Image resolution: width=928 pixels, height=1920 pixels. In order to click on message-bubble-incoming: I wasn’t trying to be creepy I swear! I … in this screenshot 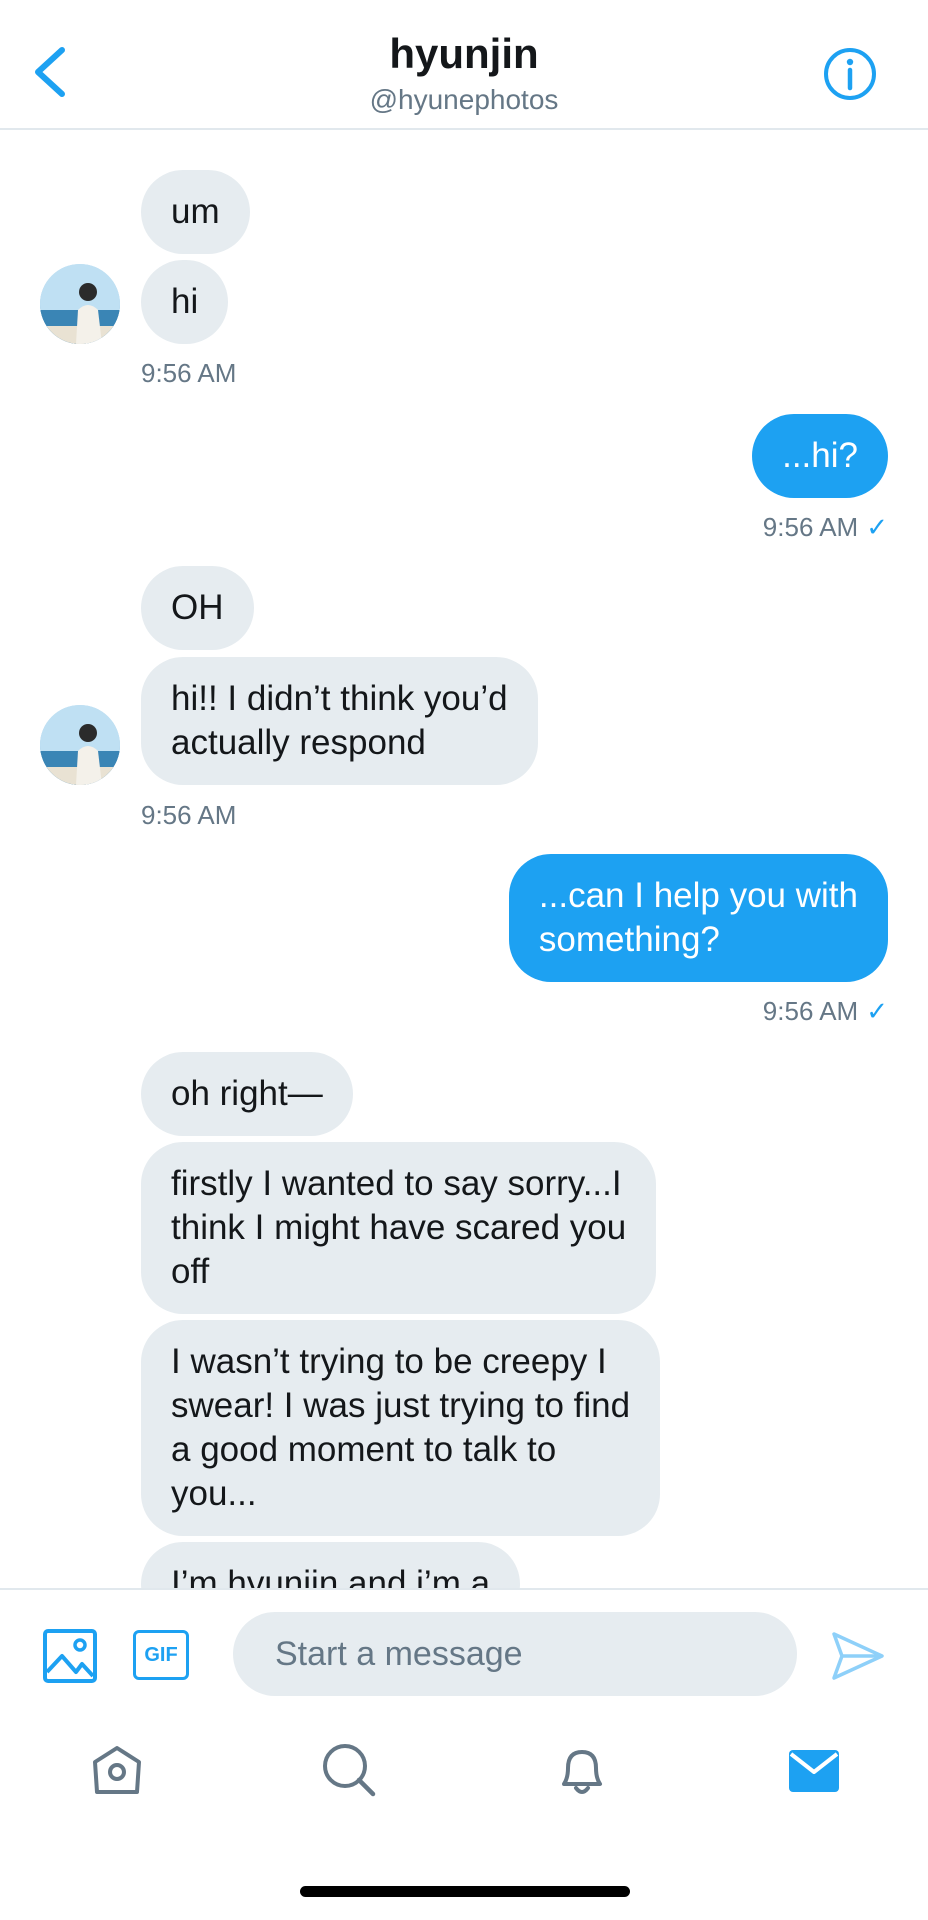, I will do `click(401, 1428)`.